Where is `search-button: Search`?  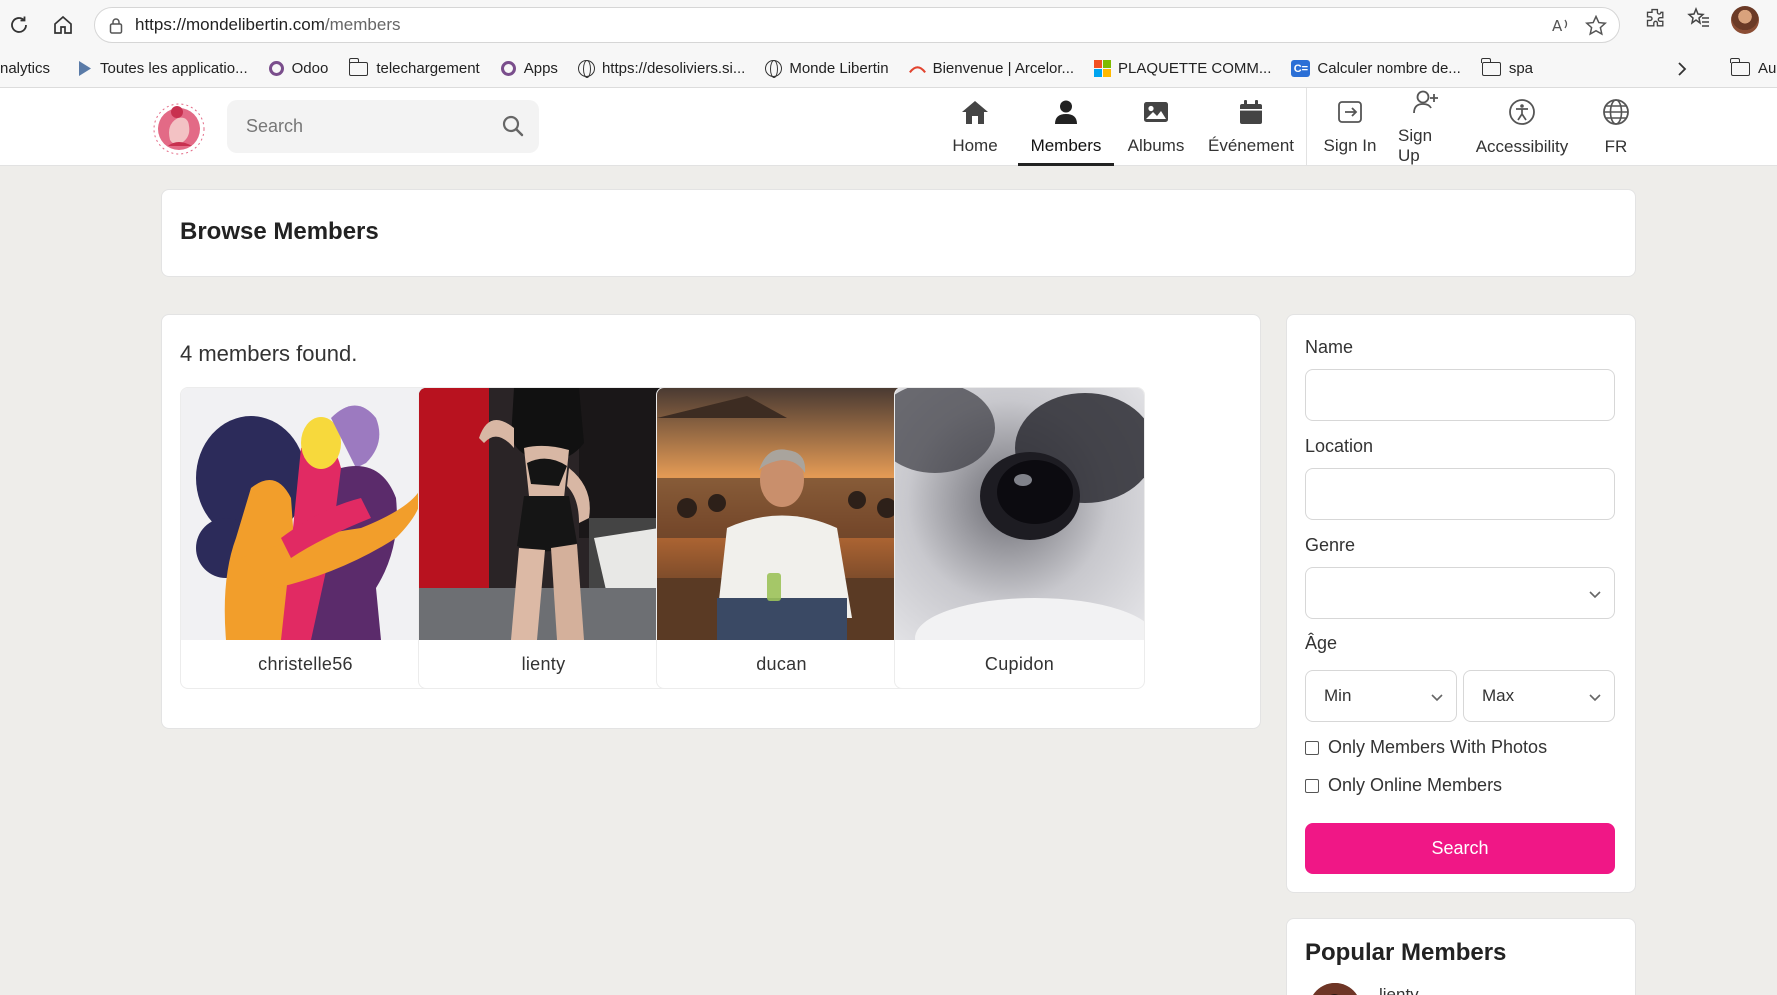
search-button: Search is located at coordinates (1460, 848).